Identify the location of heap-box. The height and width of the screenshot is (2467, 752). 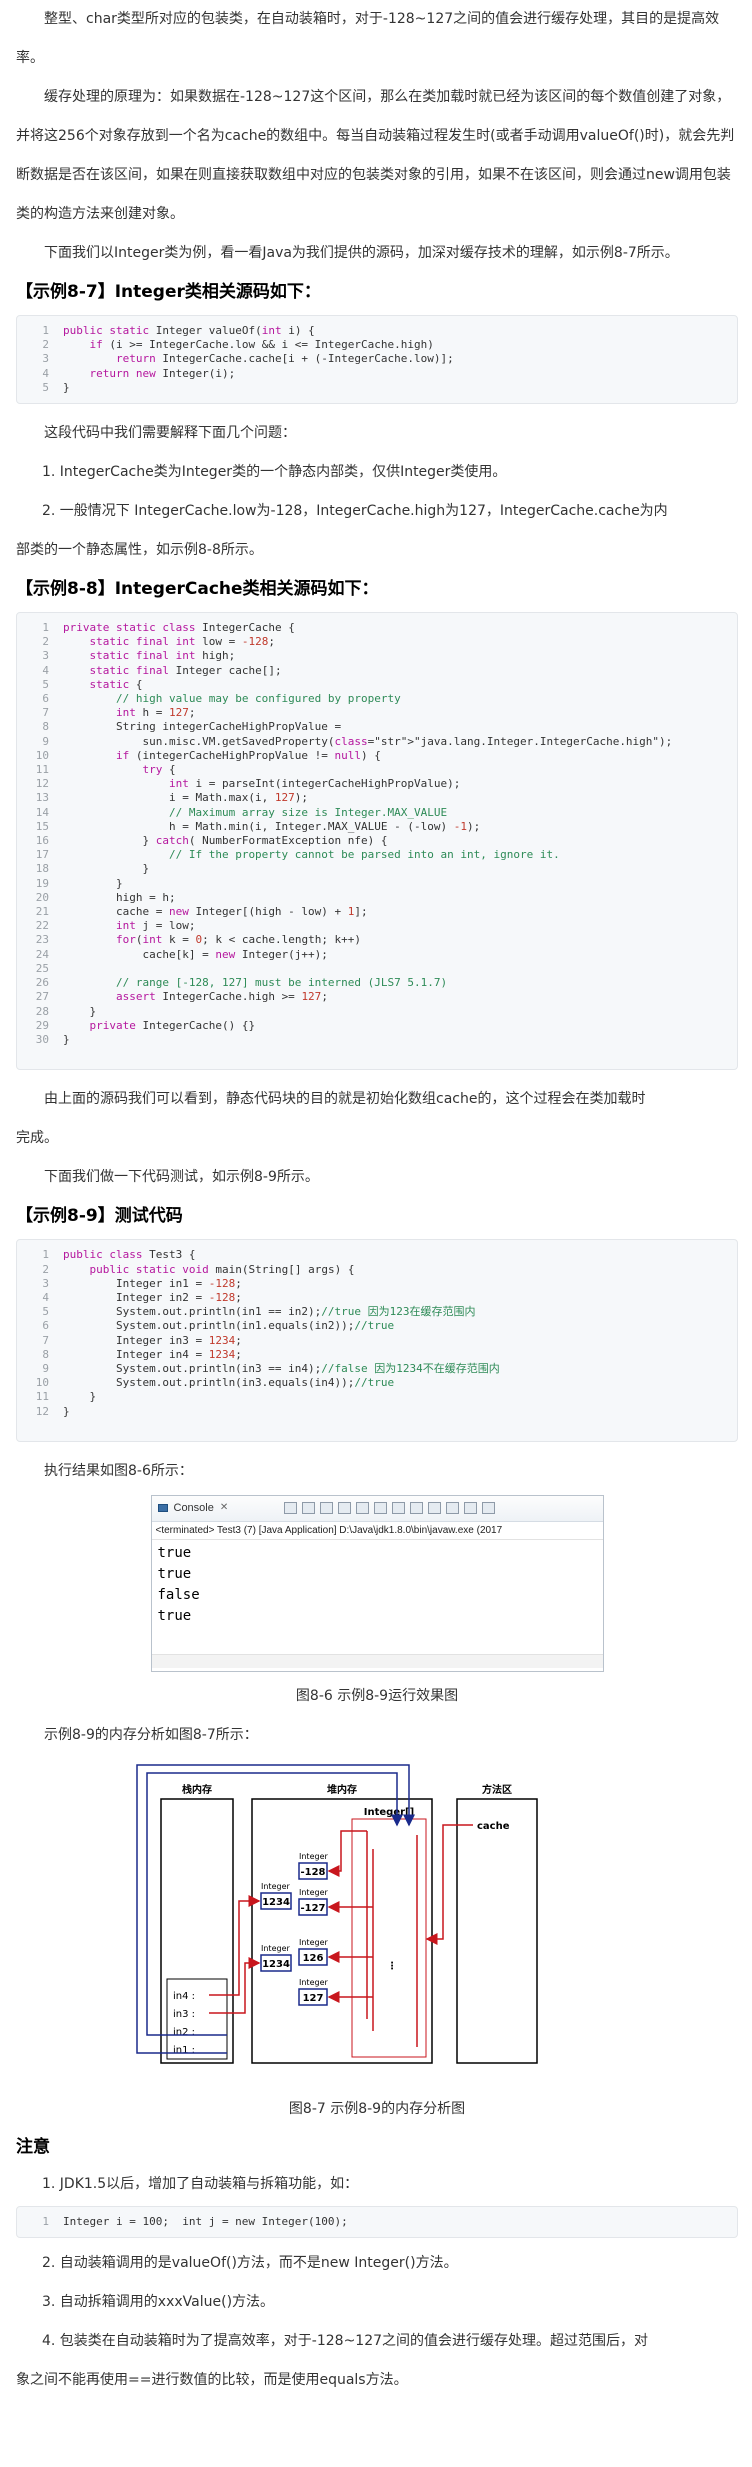
(342, 1931).